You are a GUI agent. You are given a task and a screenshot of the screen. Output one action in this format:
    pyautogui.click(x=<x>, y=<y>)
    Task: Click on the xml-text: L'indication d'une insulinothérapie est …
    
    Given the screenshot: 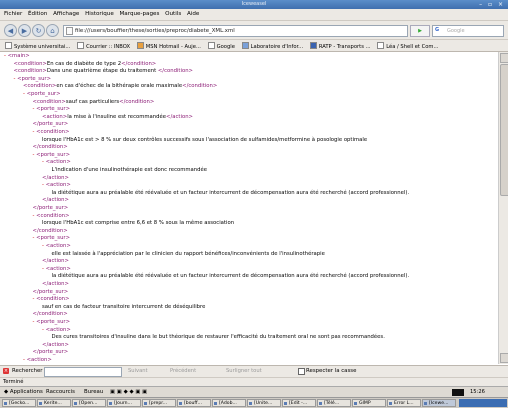 What is the action you would take?
    pyautogui.click(x=129, y=170)
    